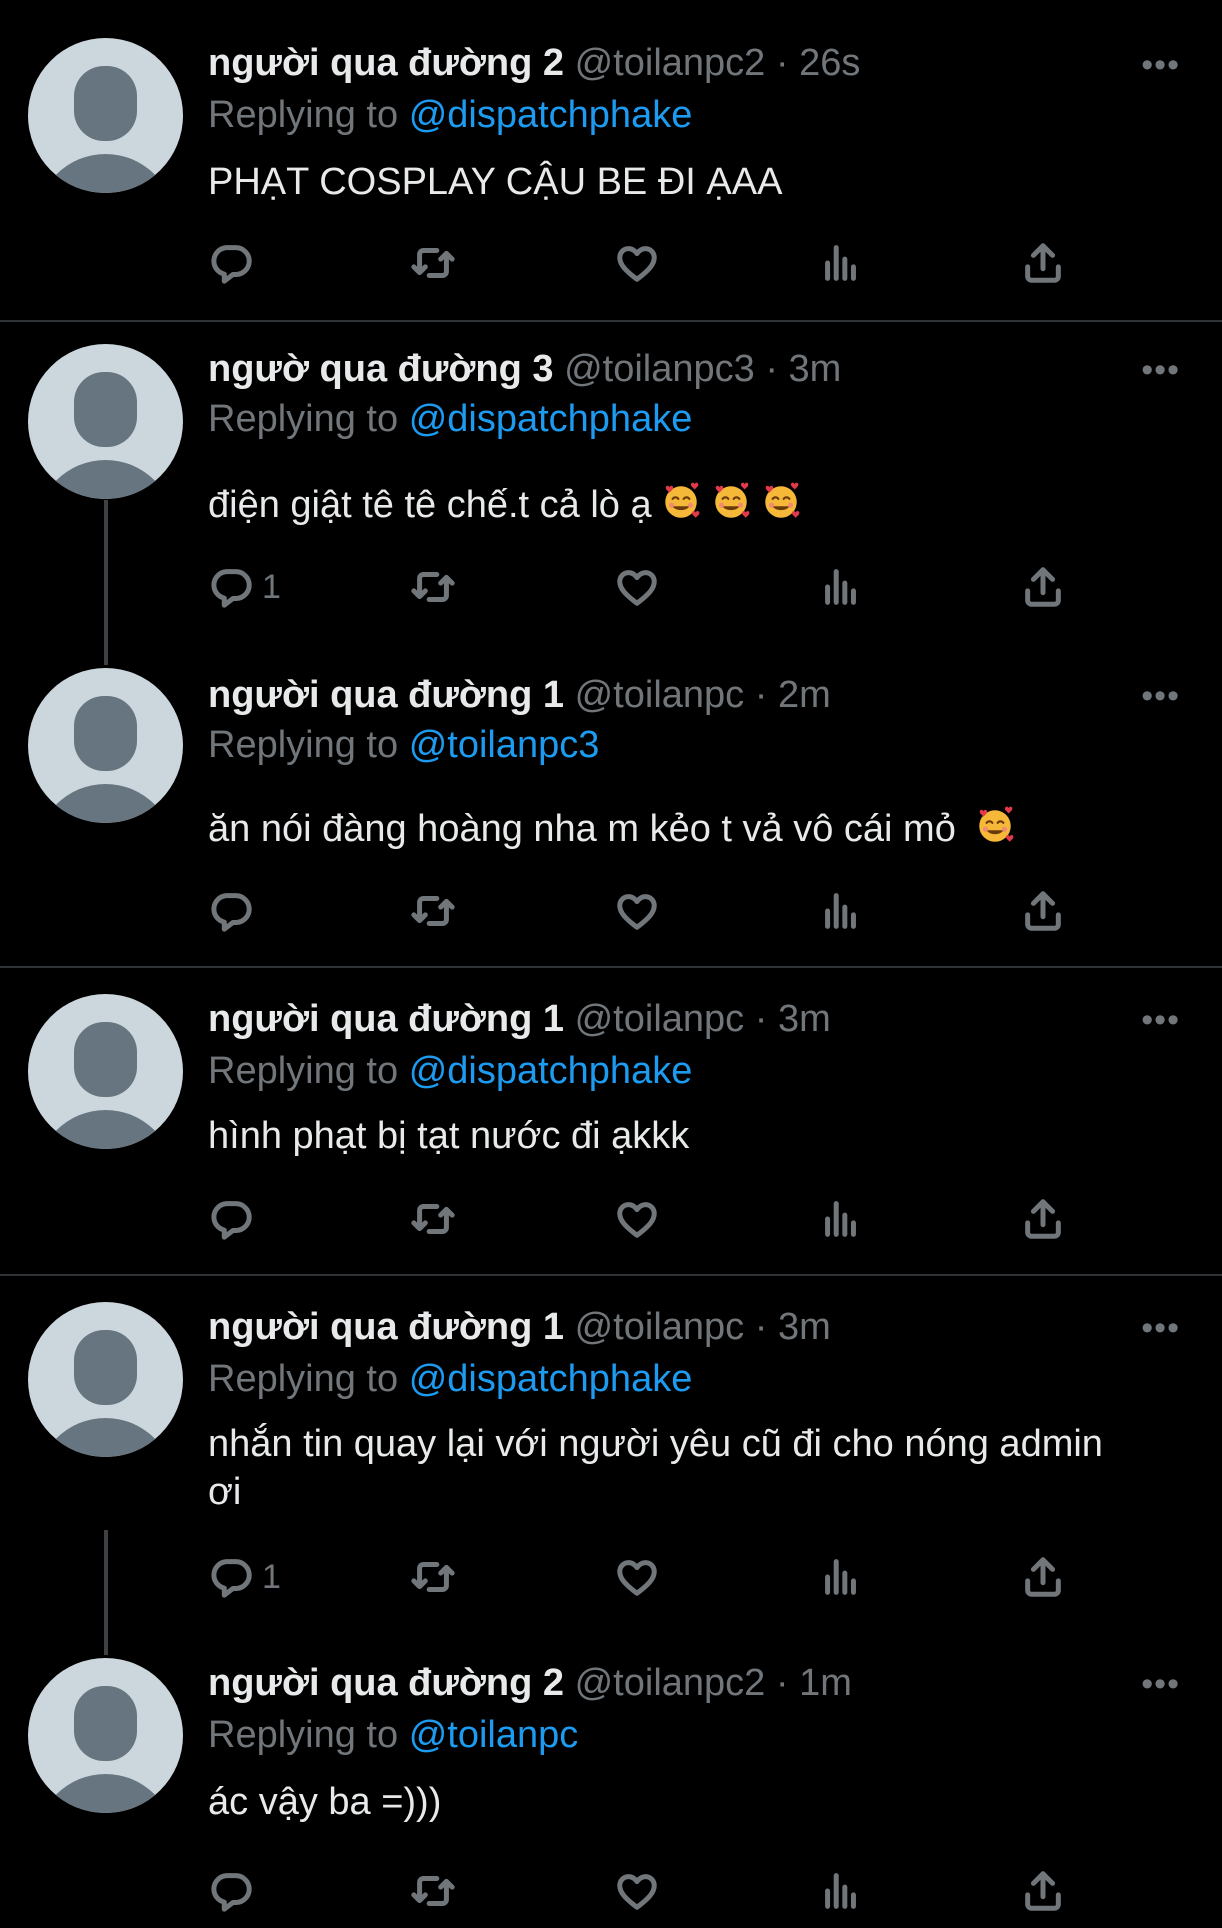 The width and height of the screenshot is (1222, 1928). I want to click on timestamp: · 2m, so click(793, 695).